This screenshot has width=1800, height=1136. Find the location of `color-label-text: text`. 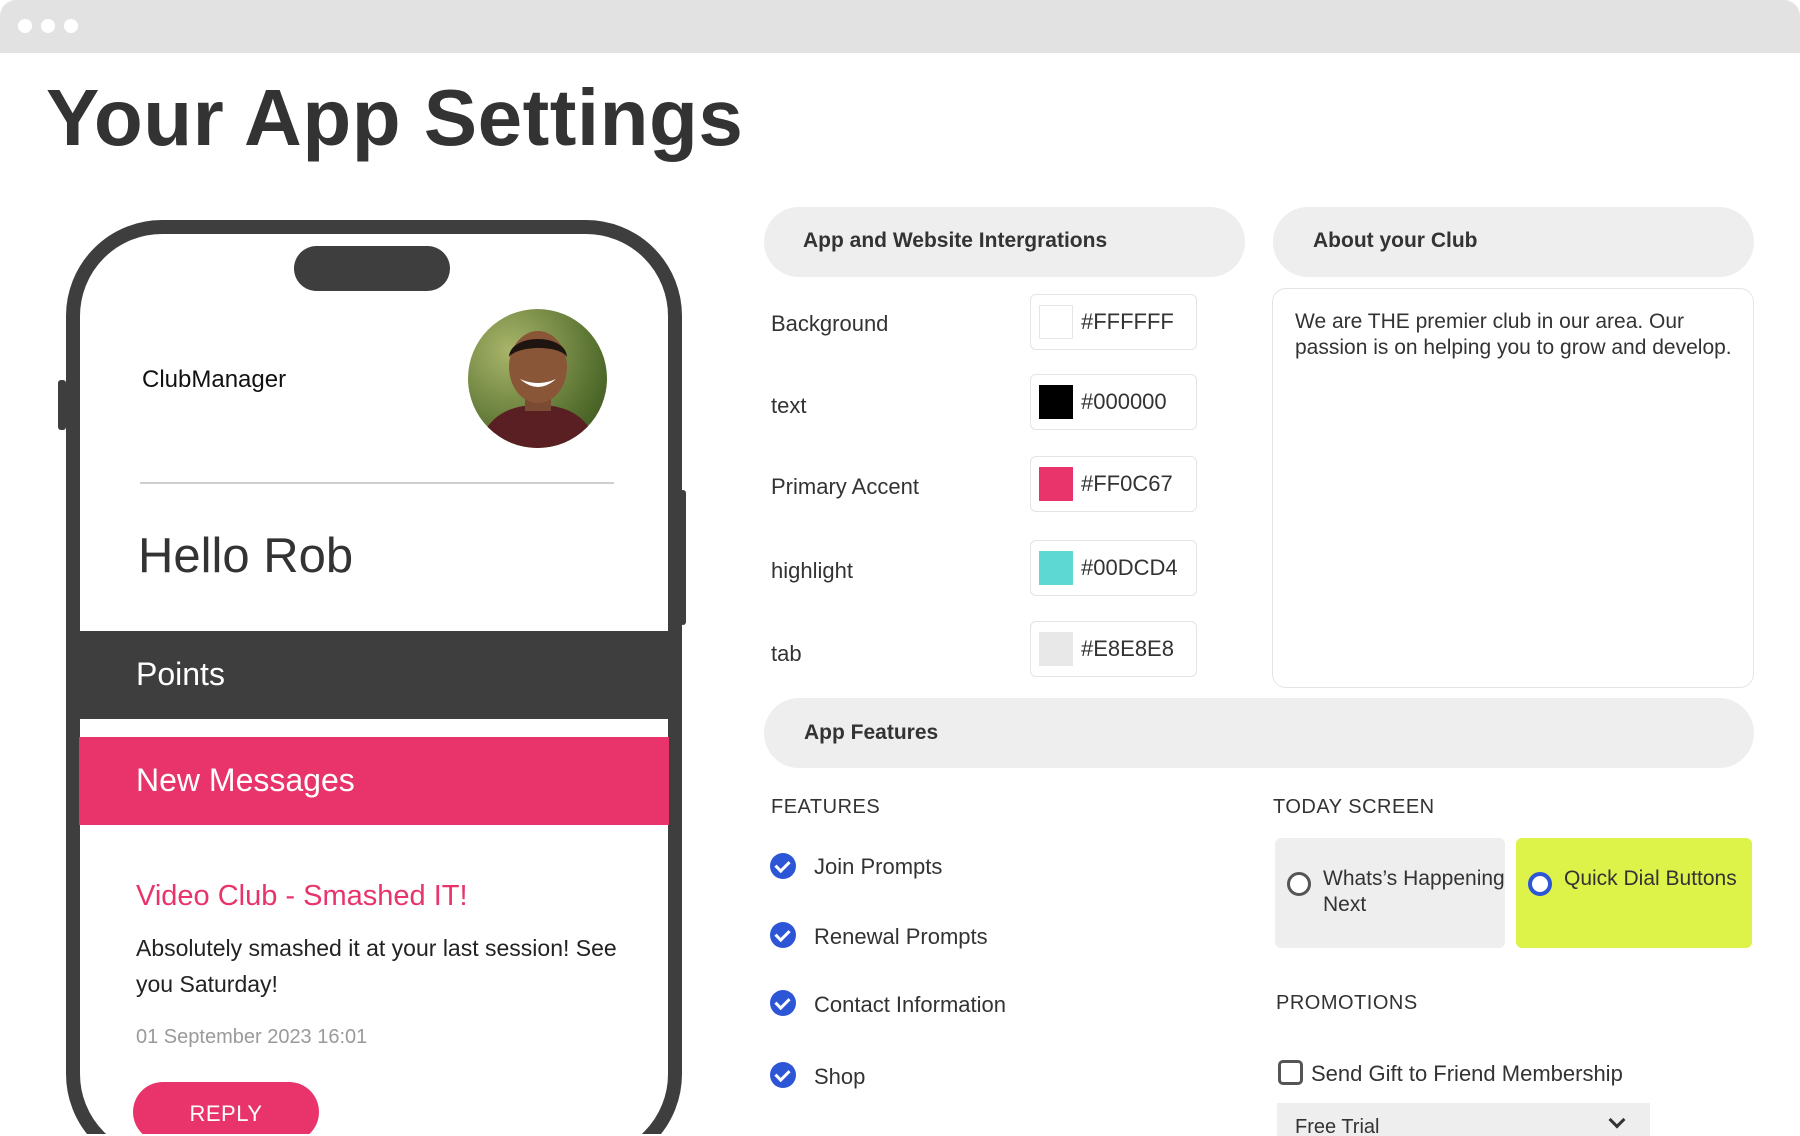

color-label-text: text is located at coordinates (789, 405).